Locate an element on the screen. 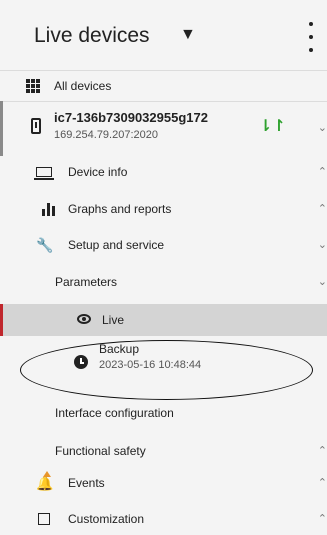 The height and width of the screenshot is (535, 327). menu-item-parameters: Parameters ⌄ is located at coordinates (163, 282).